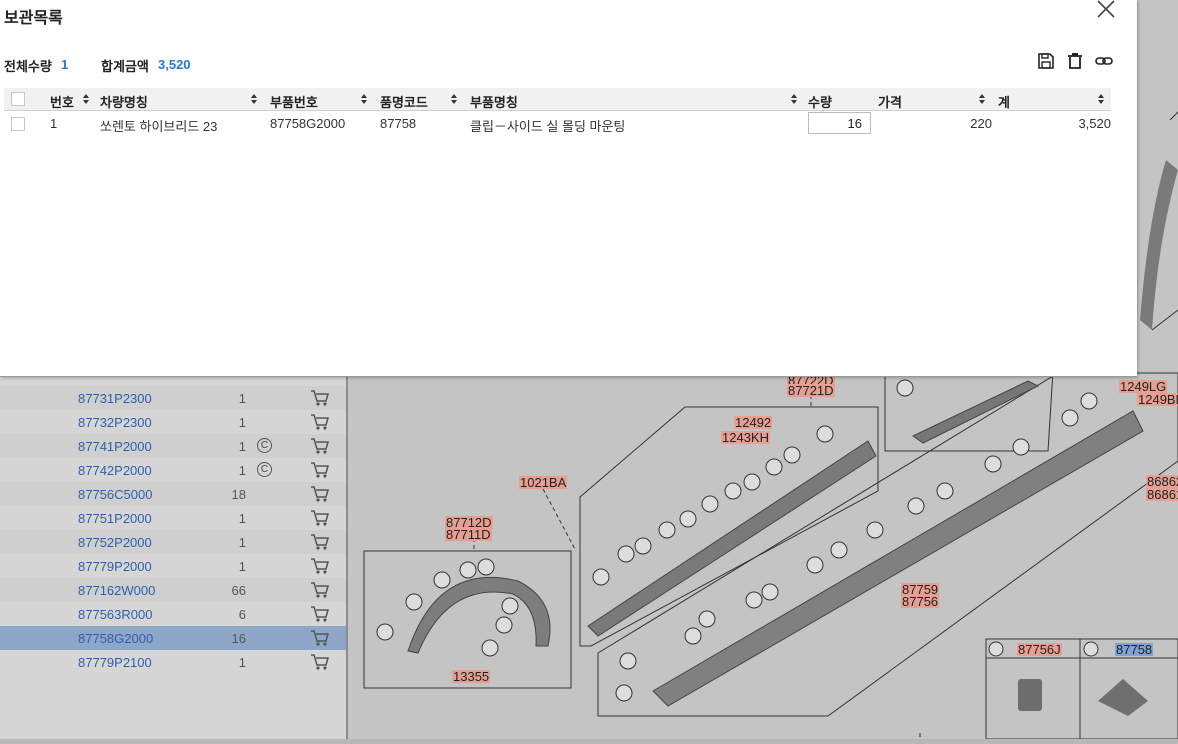  I want to click on part-number: 87779P2100, so click(115, 662).